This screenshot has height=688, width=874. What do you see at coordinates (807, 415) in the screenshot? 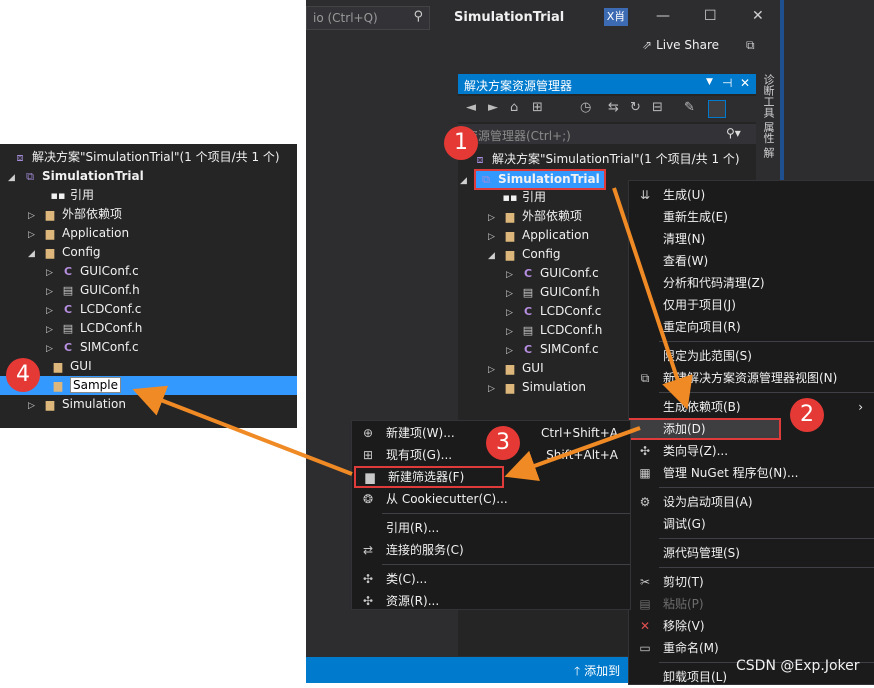
I see `step-badge-2: 2` at bounding box center [807, 415].